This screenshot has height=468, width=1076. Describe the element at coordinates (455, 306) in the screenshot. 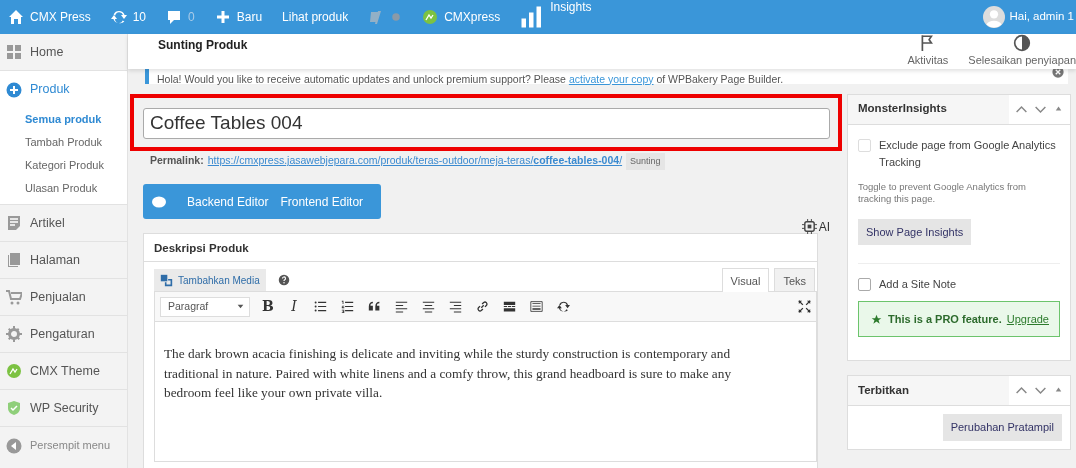

I see `align-right-icon` at that location.